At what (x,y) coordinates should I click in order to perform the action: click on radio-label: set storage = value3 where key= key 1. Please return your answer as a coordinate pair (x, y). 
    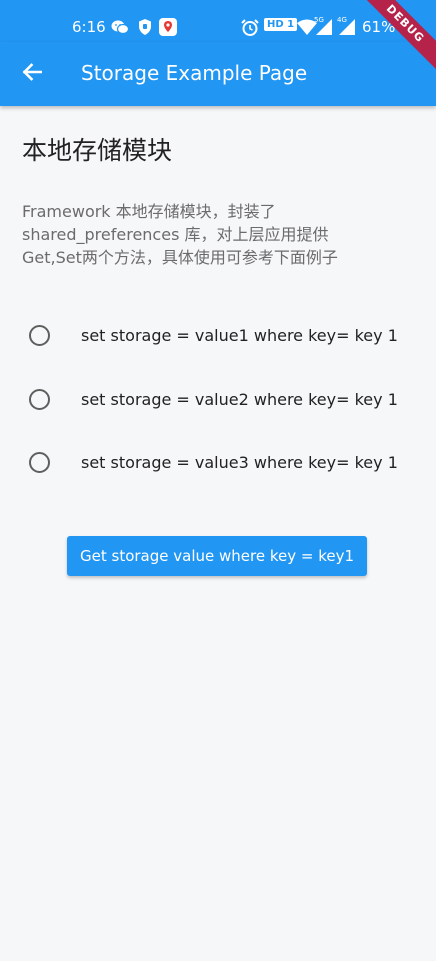
    Looking at the image, I should click on (239, 462).